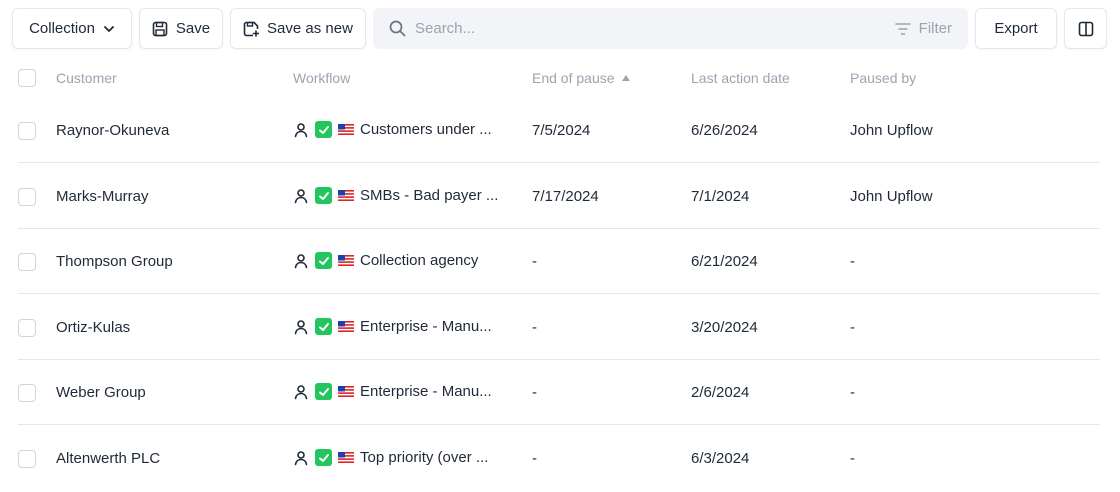  What do you see at coordinates (397, 28) in the screenshot?
I see `search-icon` at bounding box center [397, 28].